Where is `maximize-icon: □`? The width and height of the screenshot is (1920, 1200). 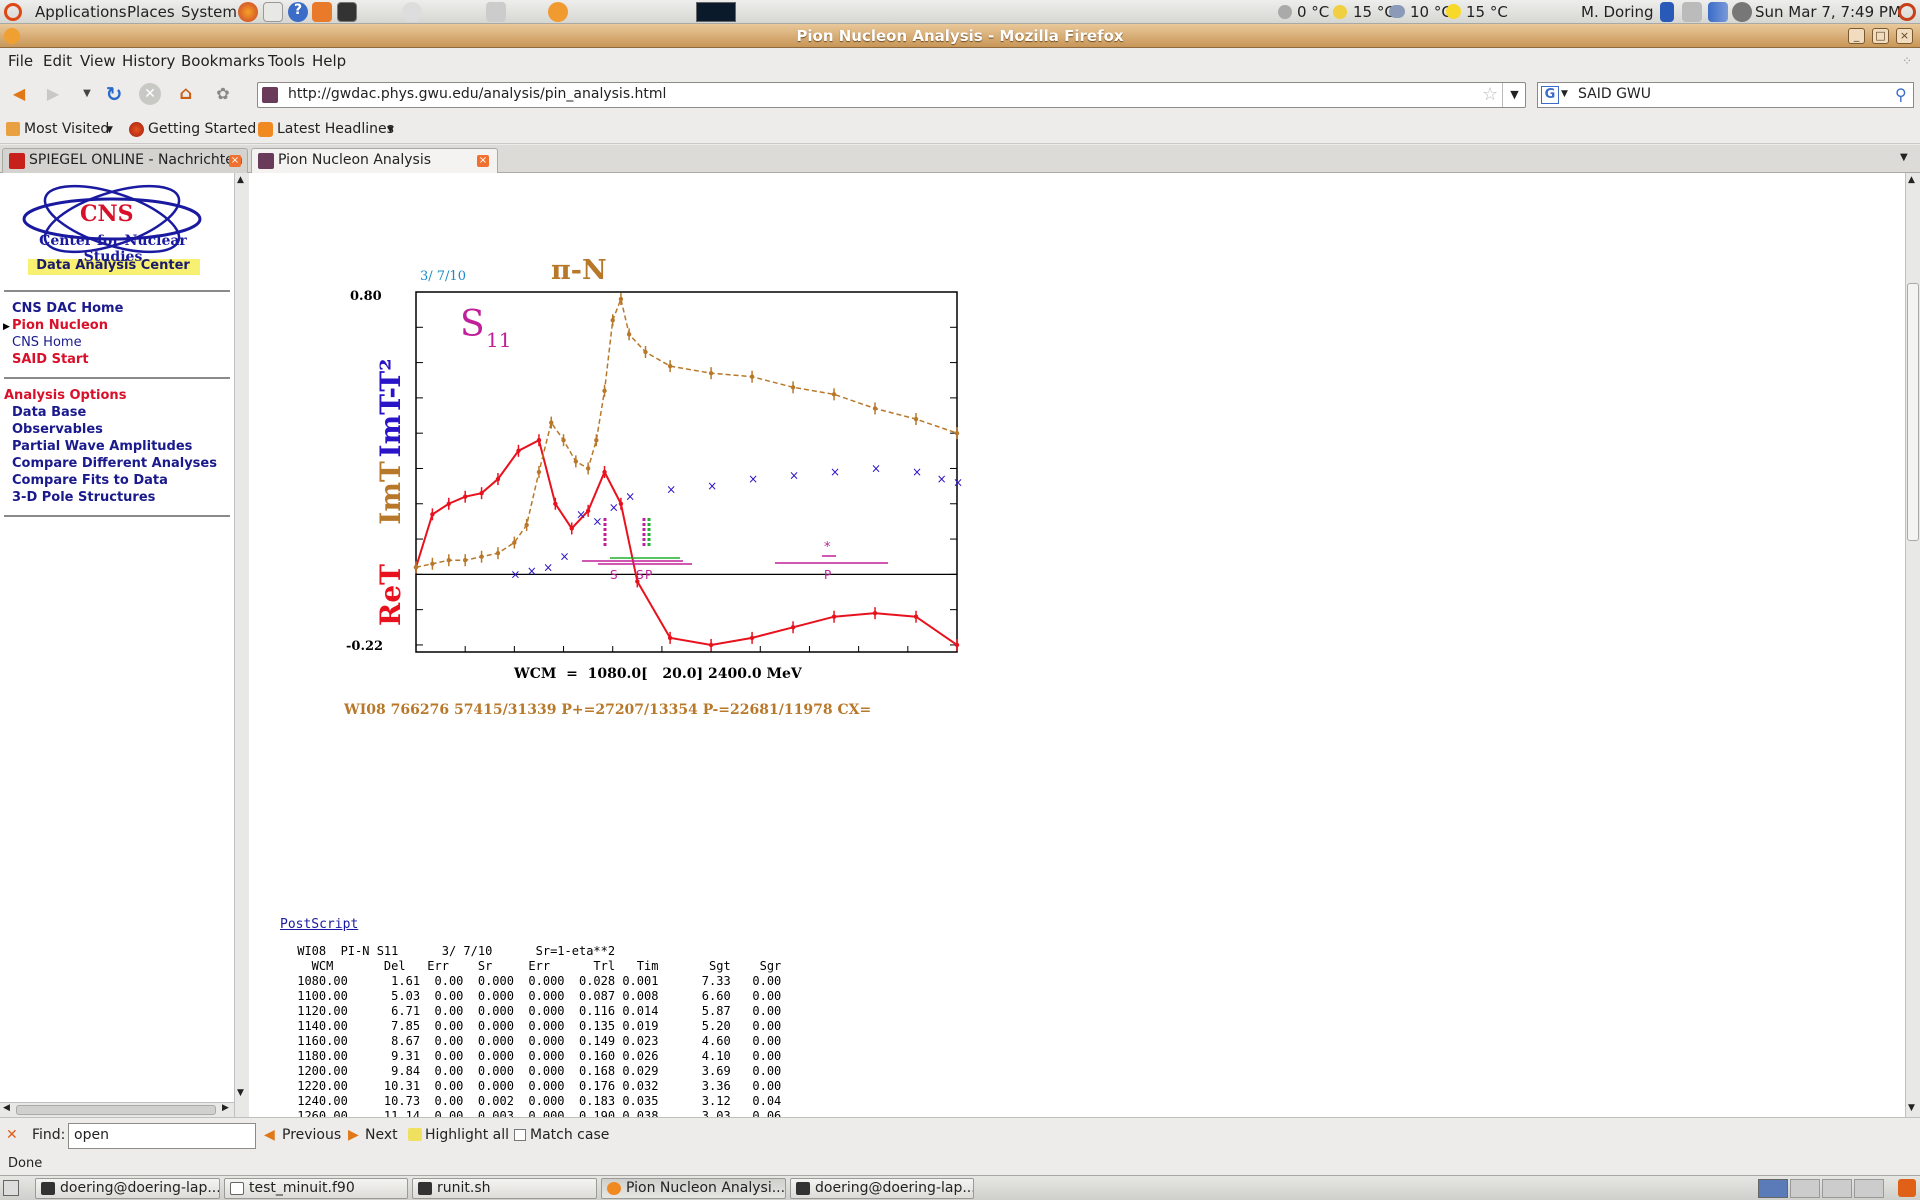 maximize-icon: □ is located at coordinates (1880, 36).